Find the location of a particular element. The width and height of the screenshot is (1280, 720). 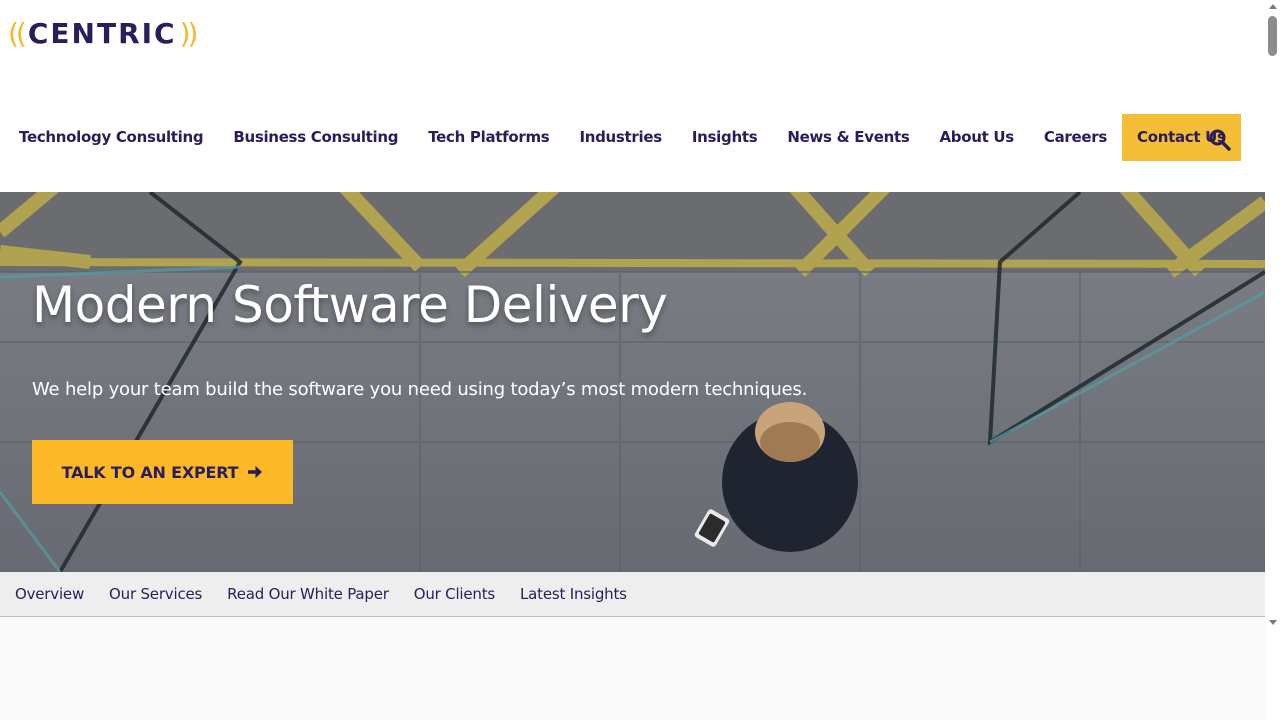

logo-left-paren: (( is located at coordinates (17, 33).